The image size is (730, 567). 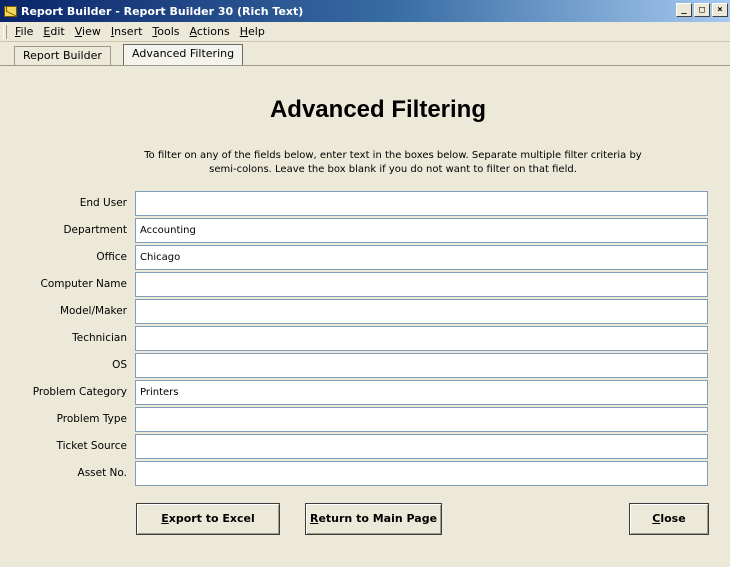 What do you see at coordinates (421, 230) in the screenshot?
I see `department-field` at bounding box center [421, 230].